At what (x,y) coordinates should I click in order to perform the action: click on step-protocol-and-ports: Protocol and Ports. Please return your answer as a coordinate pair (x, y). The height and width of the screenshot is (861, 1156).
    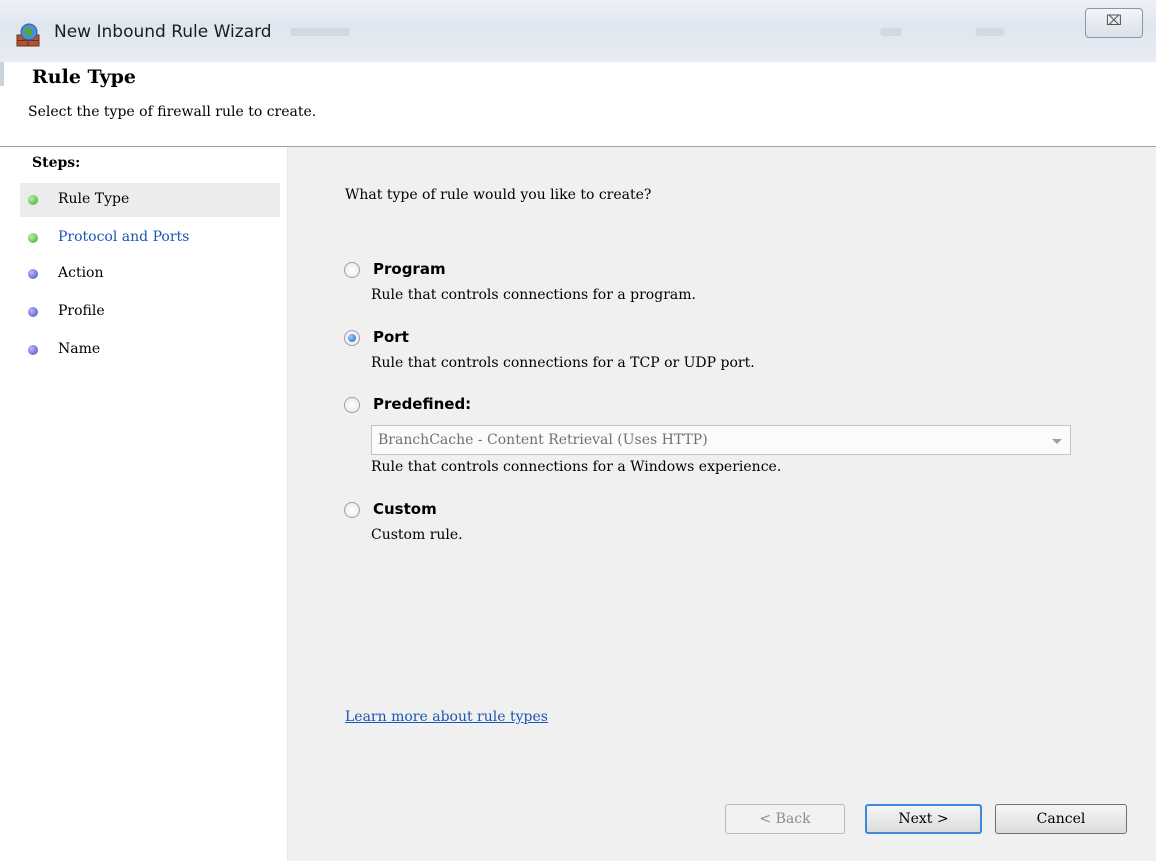
    Looking at the image, I should click on (150, 238).